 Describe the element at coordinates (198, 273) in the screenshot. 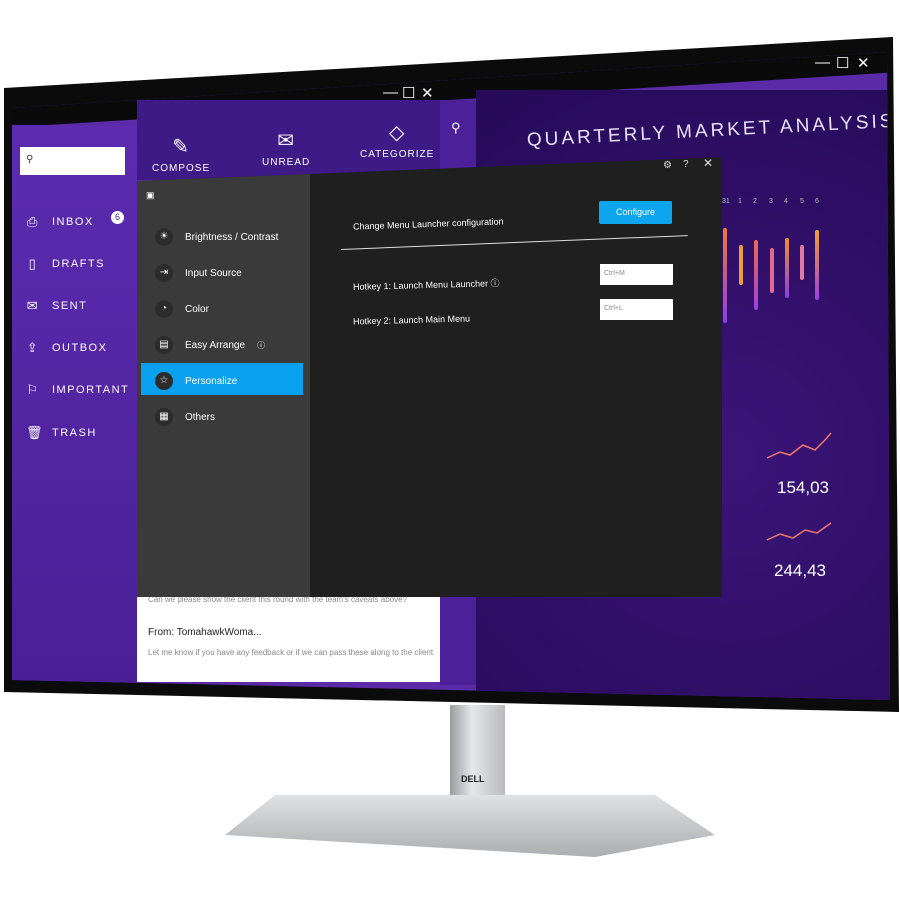

I see `menu-item-input-source: ⇥ Input Source` at that location.